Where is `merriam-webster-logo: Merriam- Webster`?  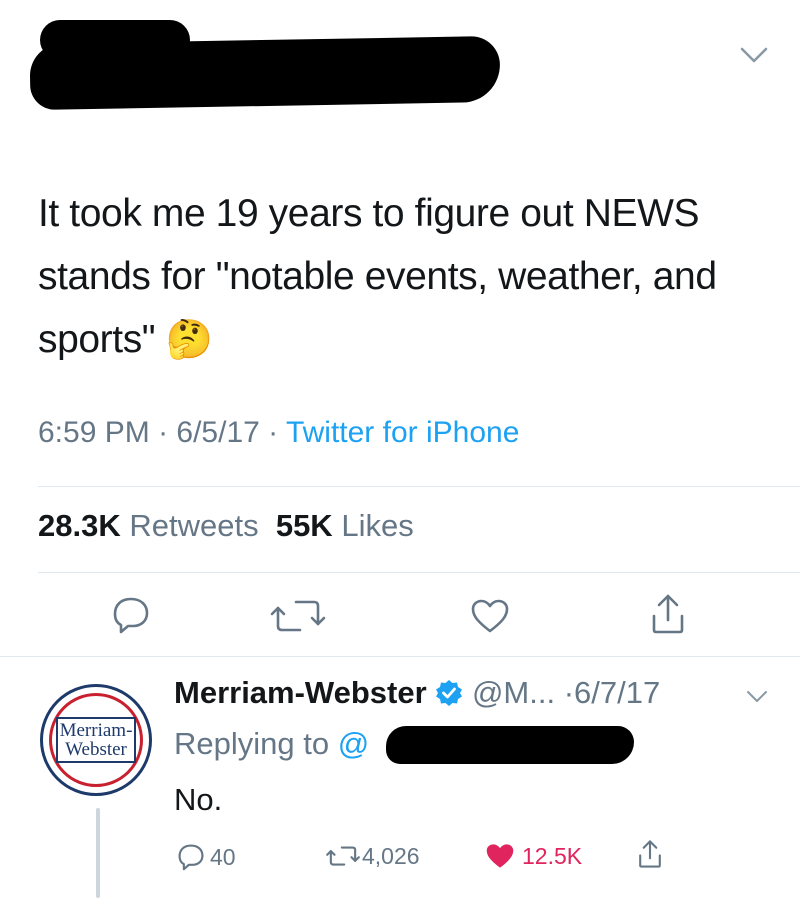
merriam-webster-logo: Merriam- Webster is located at coordinates (96, 740).